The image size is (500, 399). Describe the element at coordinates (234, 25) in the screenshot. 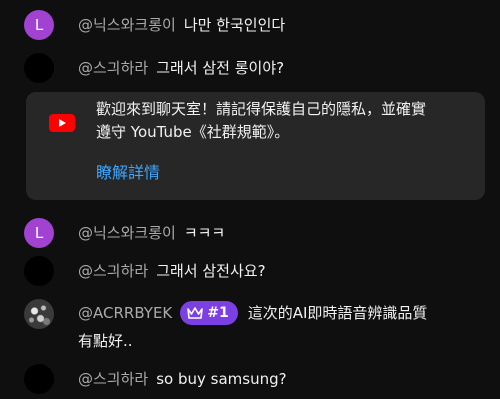

I see `message-text: 나만 한국인인다` at that location.